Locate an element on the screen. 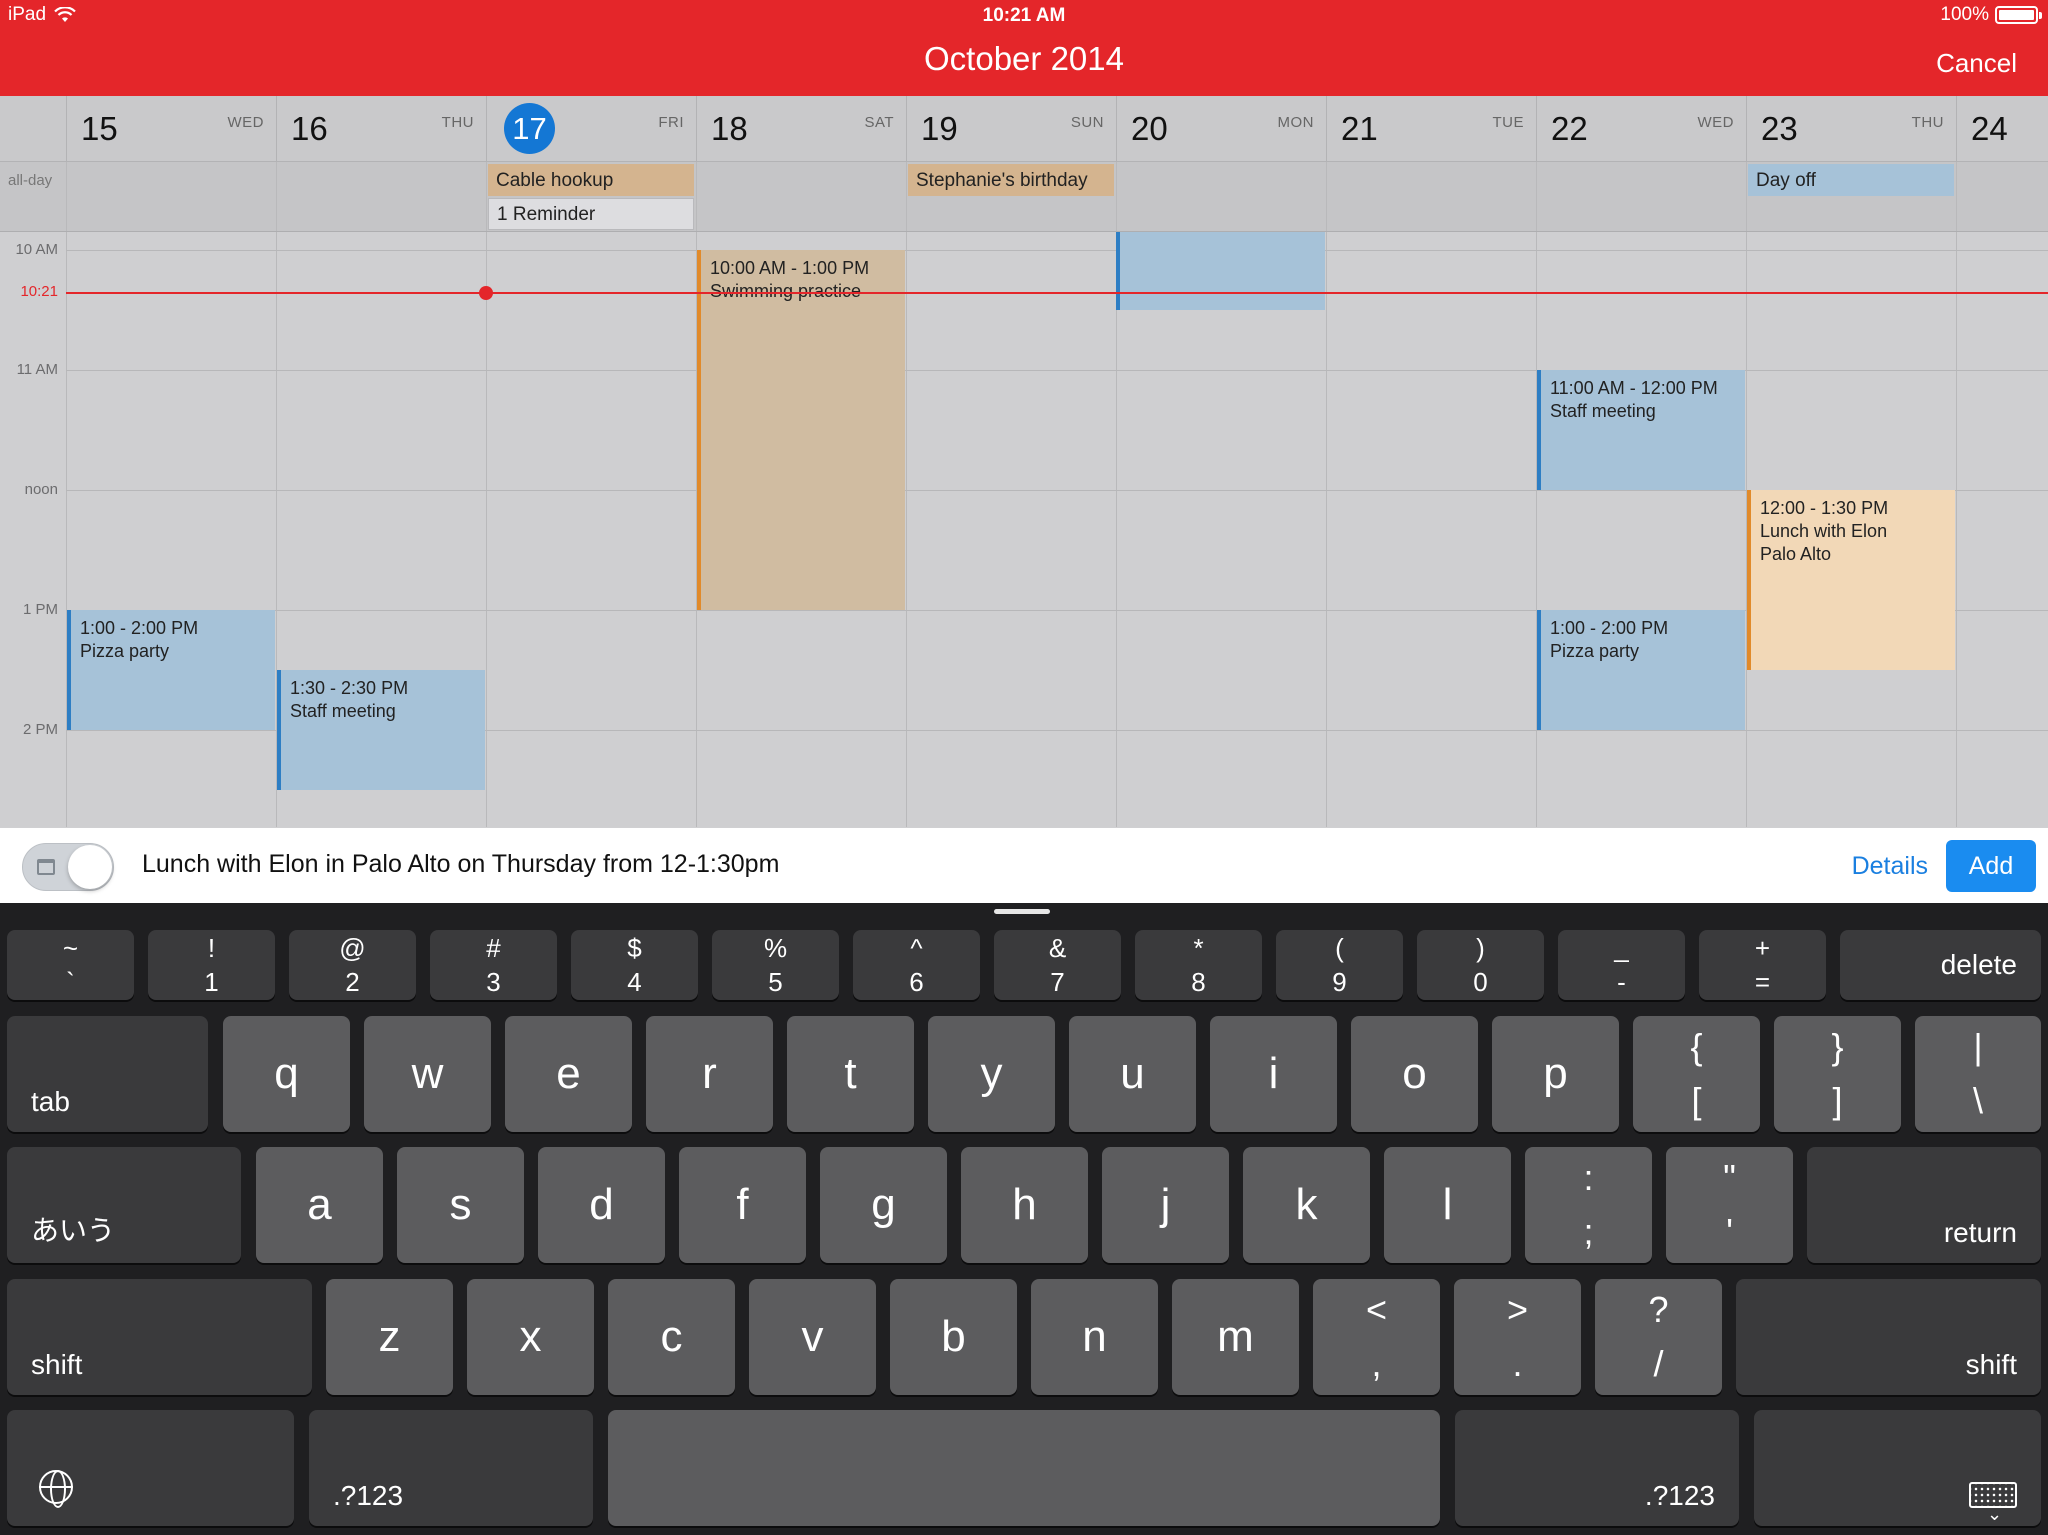 The width and height of the screenshot is (2048, 1535). calendar-toggle is located at coordinates (68, 867).